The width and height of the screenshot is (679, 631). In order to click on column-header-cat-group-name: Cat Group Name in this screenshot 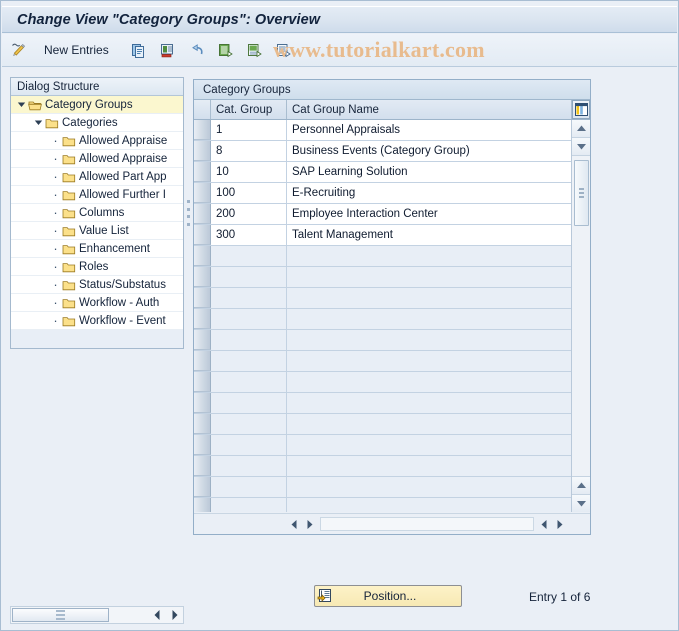, I will do `click(429, 109)`.